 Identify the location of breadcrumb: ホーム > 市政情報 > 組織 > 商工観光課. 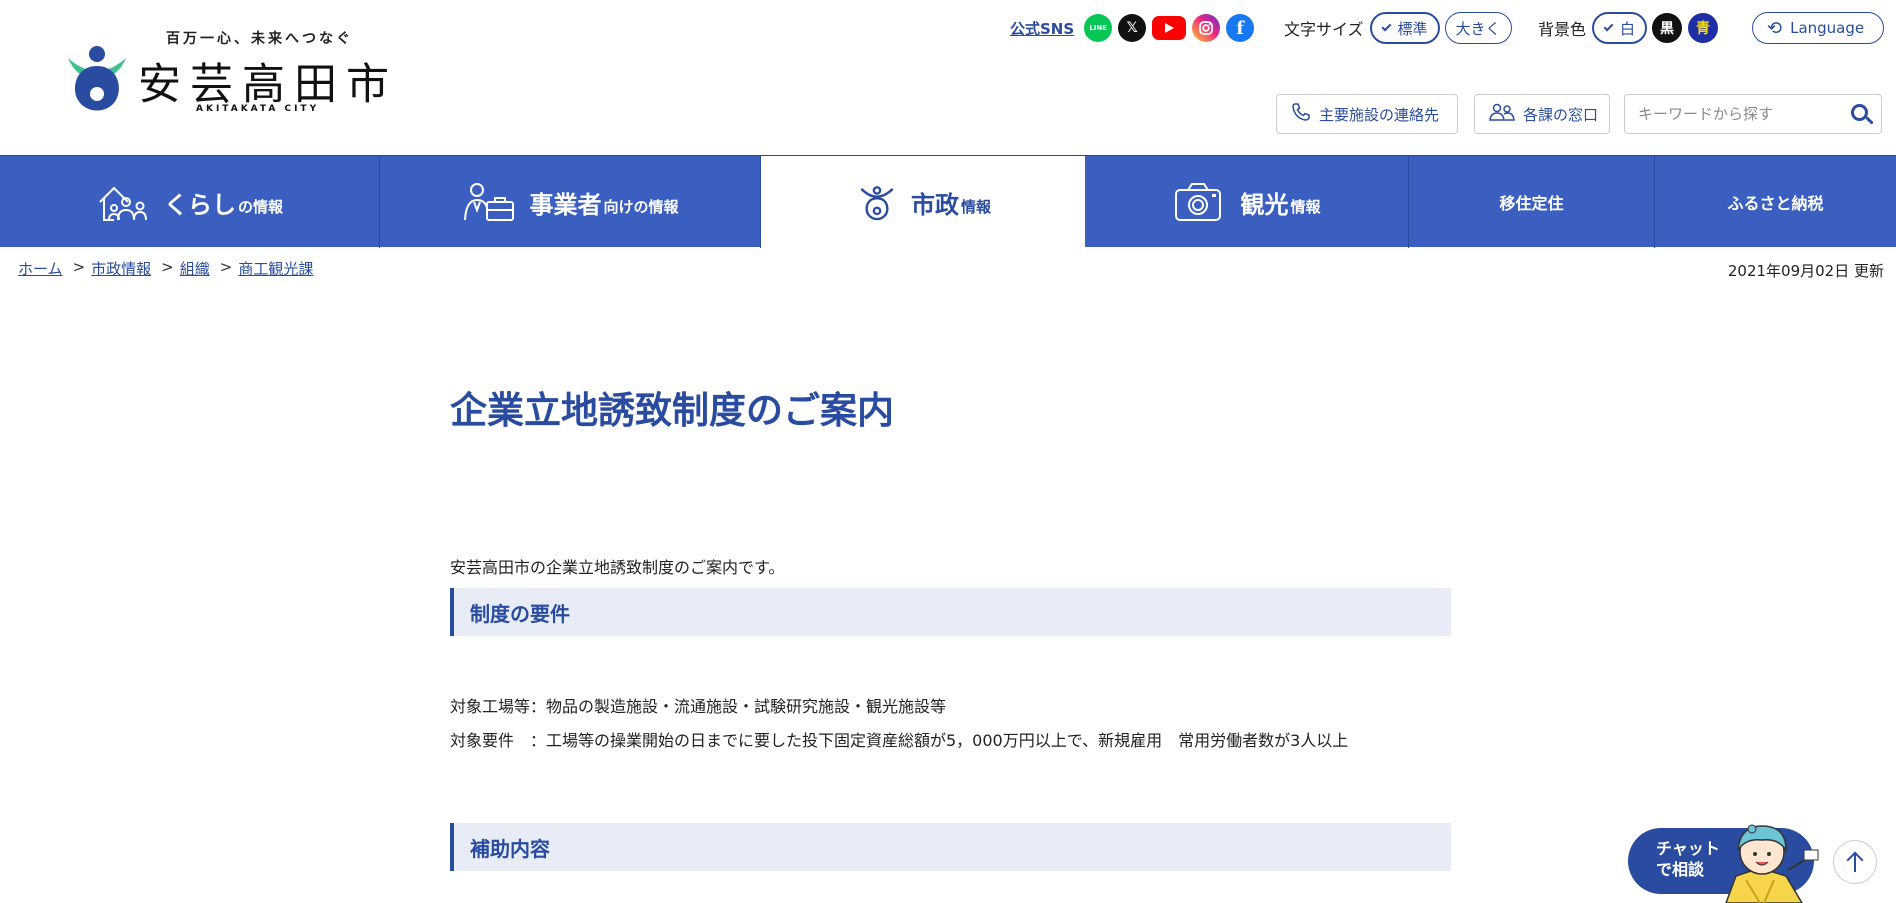
(165, 268).